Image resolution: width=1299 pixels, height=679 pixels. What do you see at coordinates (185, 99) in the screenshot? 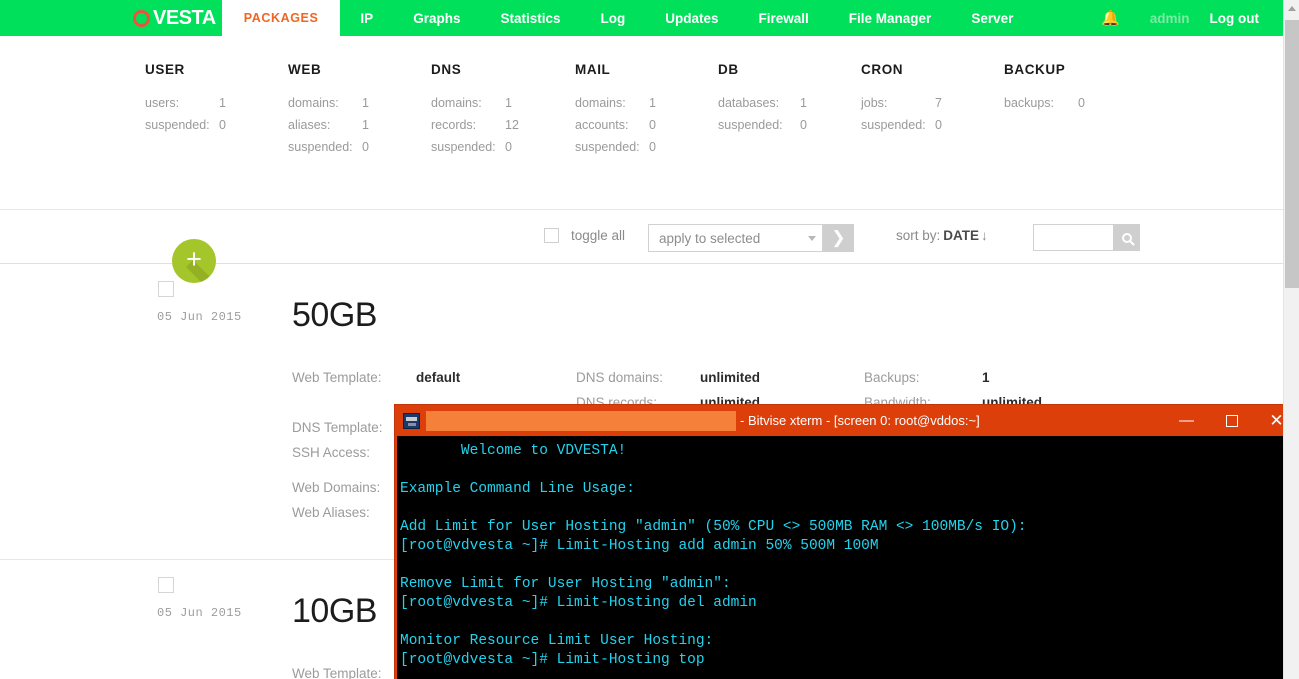
I see `stat-group-user: USER users: 1 suspended: 0` at bounding box center [185, 99].